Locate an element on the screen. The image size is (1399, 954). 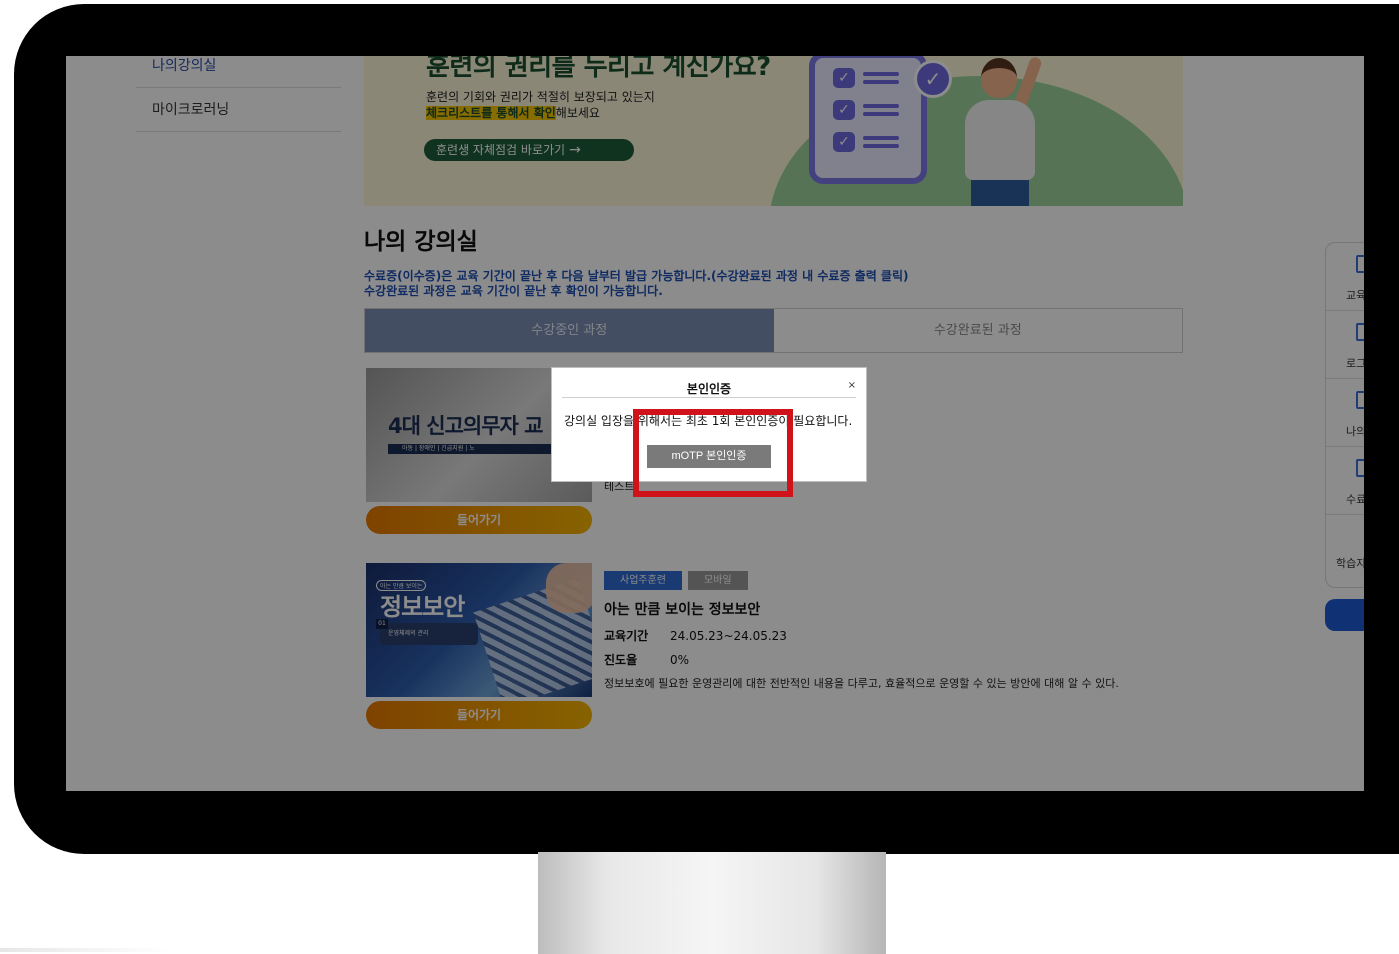
floor-shadow is located at coordinates (85, 950).